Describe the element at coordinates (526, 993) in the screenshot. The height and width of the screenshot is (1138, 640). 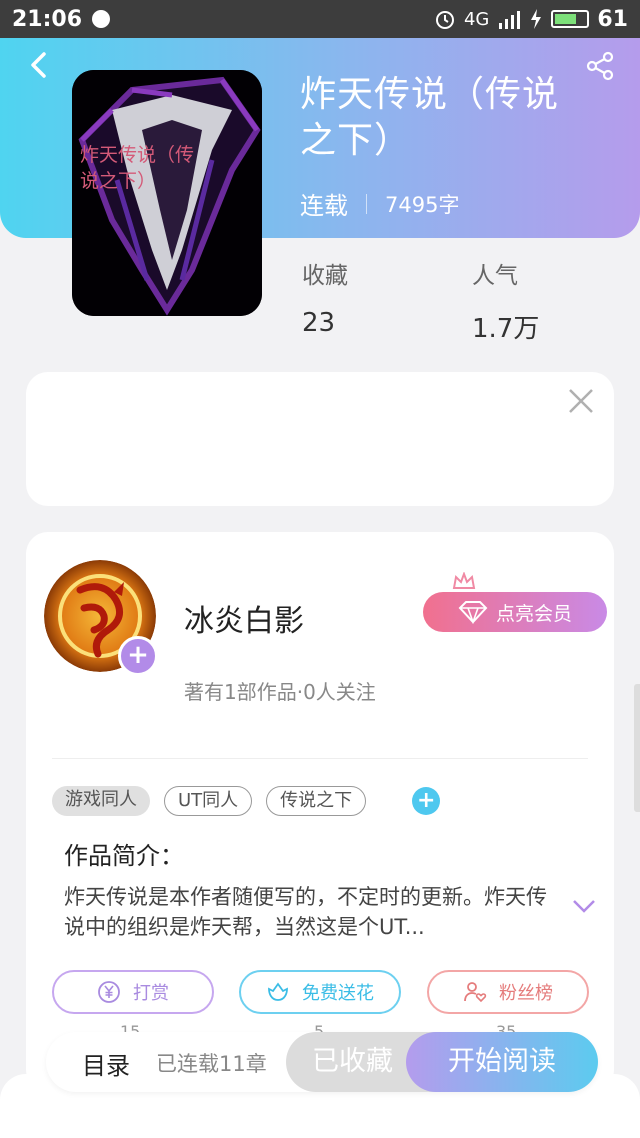
I see `fan-ranking-label: 粉丝榜` at that location.